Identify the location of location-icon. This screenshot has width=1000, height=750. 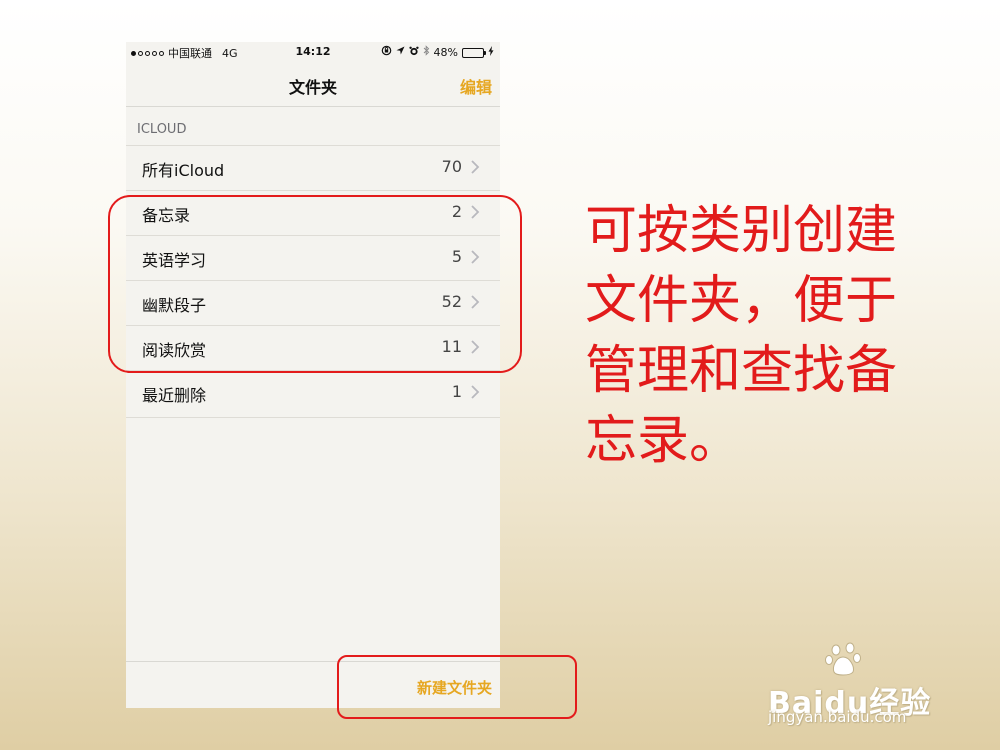
(400, 53).